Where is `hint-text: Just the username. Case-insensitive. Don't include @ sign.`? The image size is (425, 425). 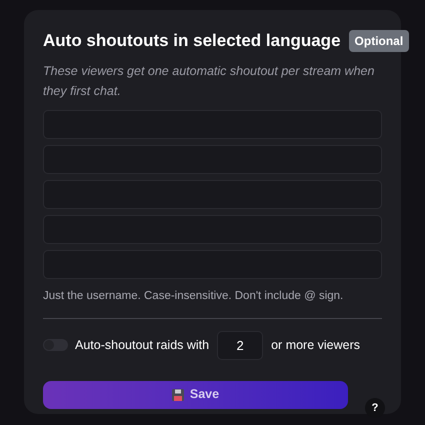 hint-text: Just the username. Case-insensitive. Don't include @ sign. is located at coordinates (193, 296).